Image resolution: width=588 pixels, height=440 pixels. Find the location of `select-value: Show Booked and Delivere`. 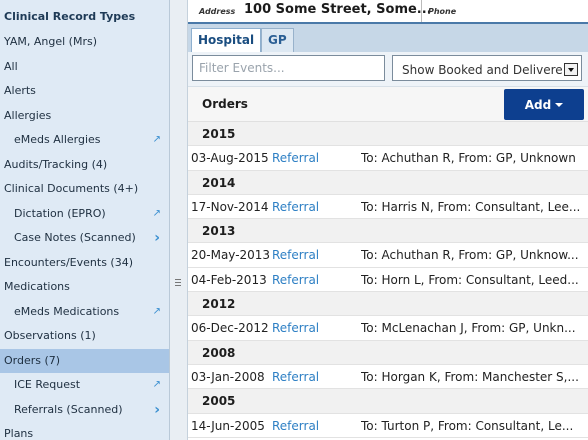

select-value: Show Booked and Delivere is located at coordinates (482, 70).